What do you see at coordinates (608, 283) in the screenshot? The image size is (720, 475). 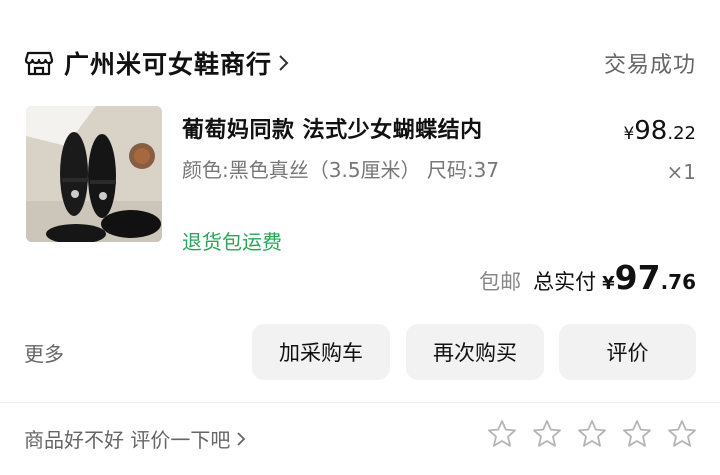 I see `total-currency: ¥` at bounding box center [608, 283].